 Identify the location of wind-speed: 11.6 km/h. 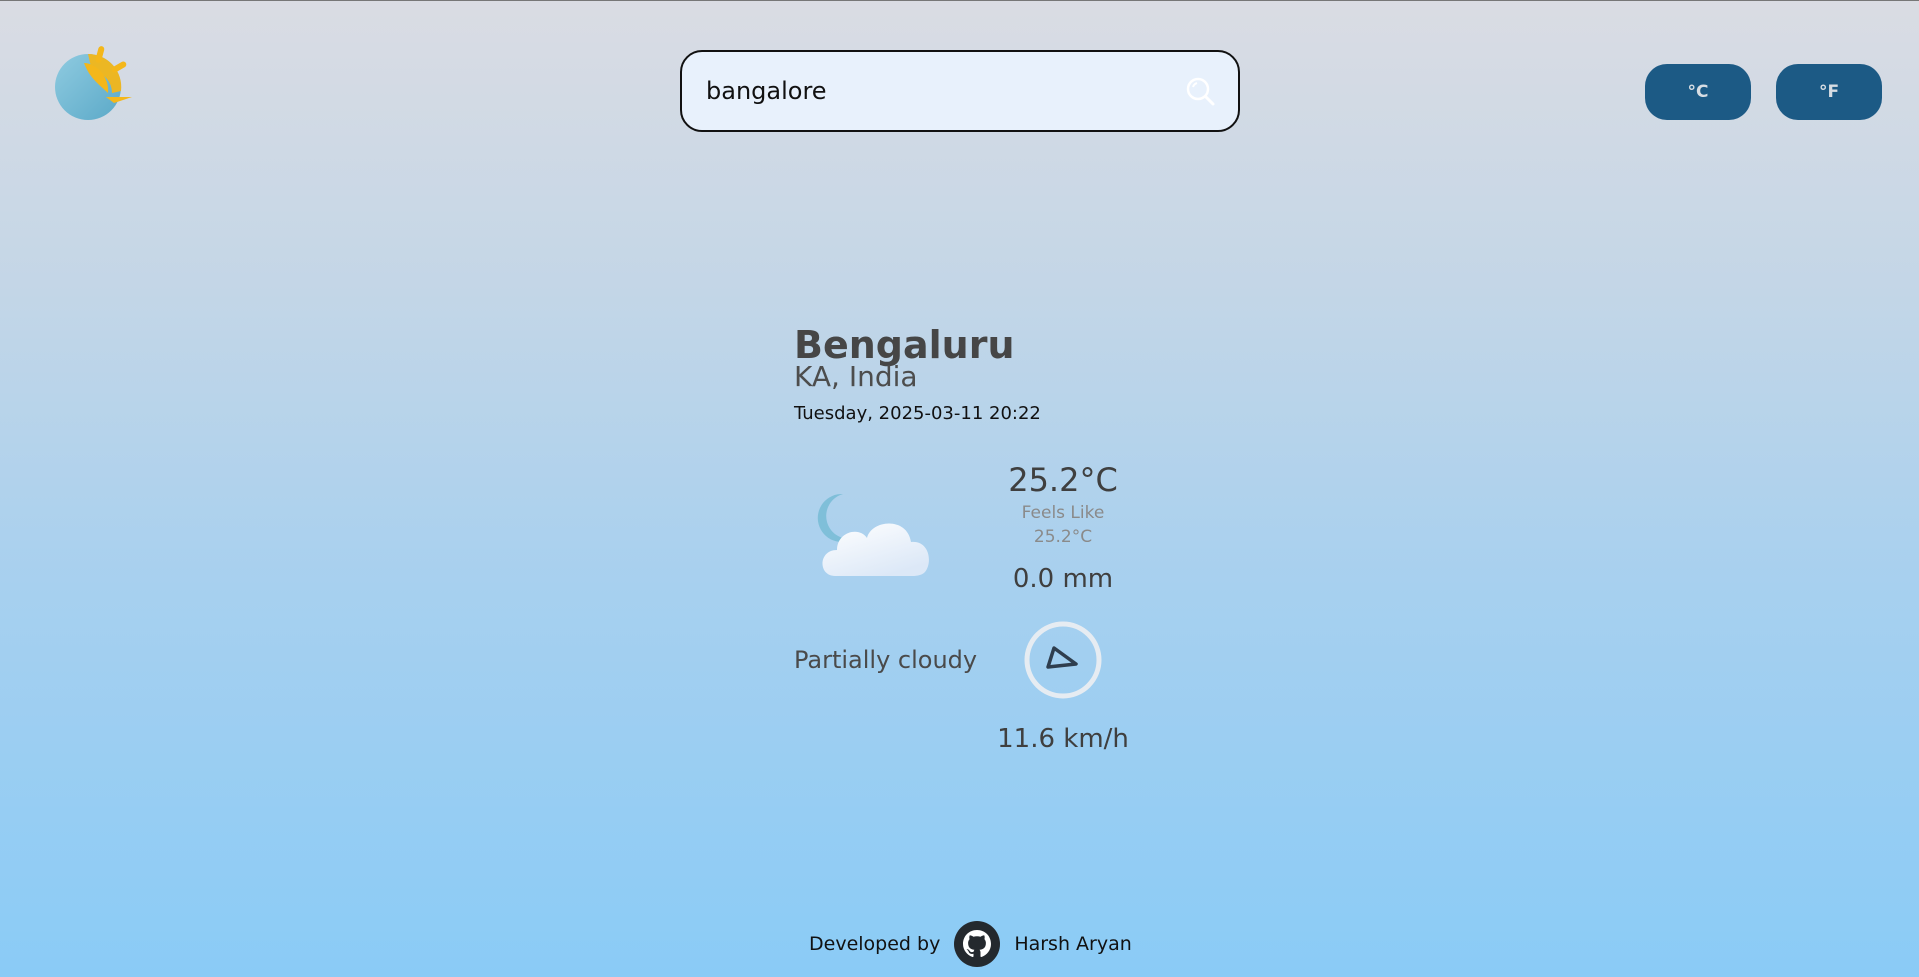
(1063, 739).